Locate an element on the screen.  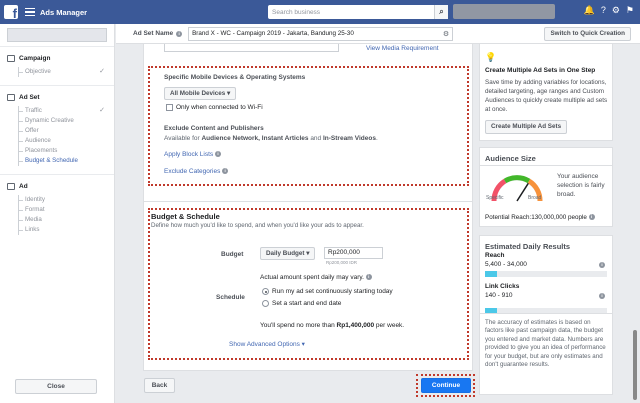
sidebar-item-placements: Placements is located at coordinates (60, 151).